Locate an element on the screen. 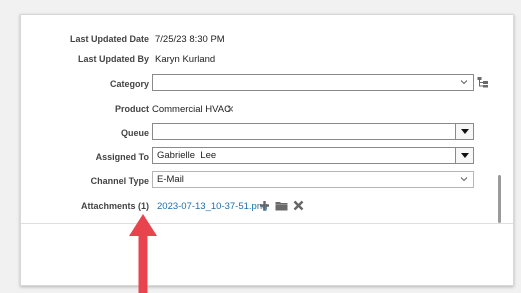 The height and width of the screenshot is (293, 521). channel-type-value: E-Mail is located at coordinates (170, 179).